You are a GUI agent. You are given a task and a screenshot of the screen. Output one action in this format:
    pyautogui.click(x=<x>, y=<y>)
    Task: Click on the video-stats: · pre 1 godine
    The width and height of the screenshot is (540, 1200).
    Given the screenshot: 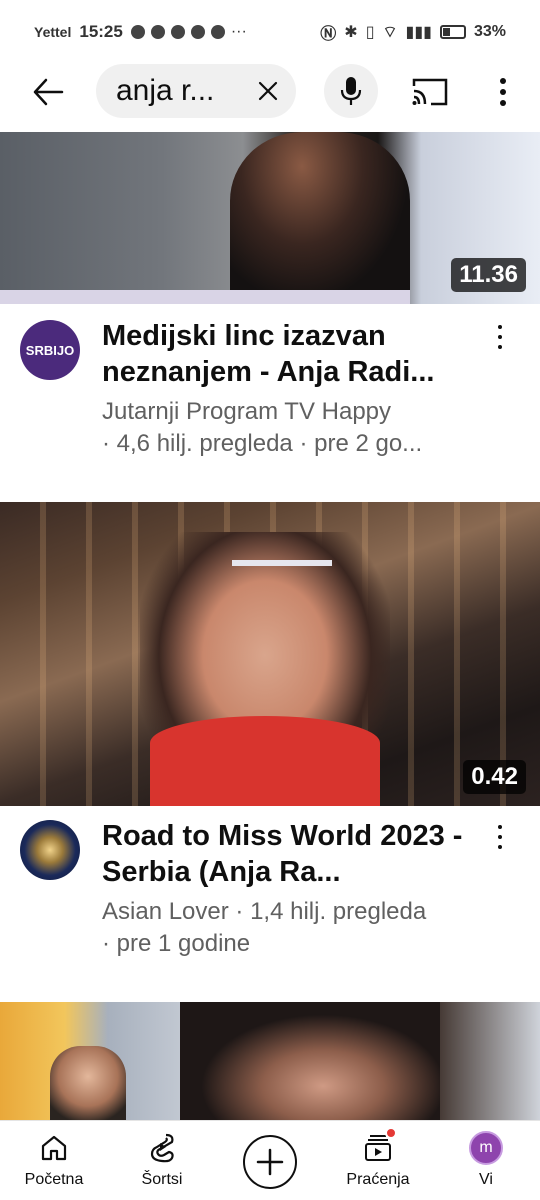 What is the action you would take?
    pyautogui.click(x=176, y=943)
    